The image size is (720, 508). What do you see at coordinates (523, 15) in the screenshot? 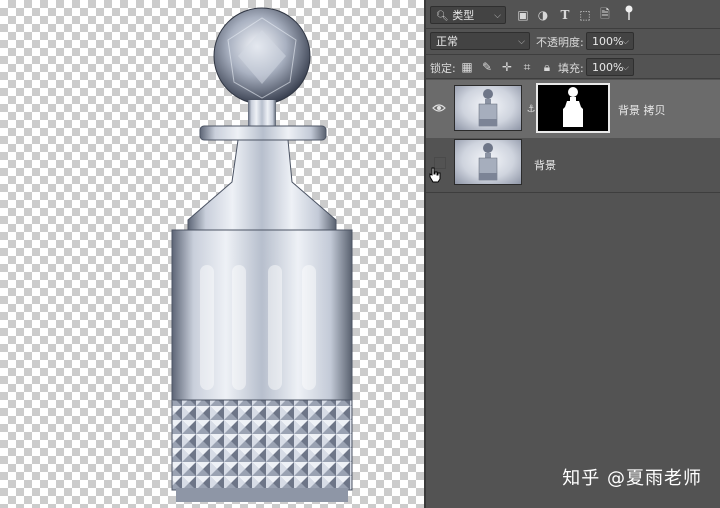
I see `pixel-filter-icon: ▣` at bounding box center [523, 15].